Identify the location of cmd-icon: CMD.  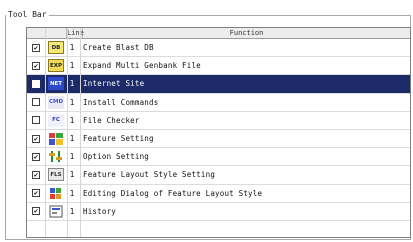
(56, 102).